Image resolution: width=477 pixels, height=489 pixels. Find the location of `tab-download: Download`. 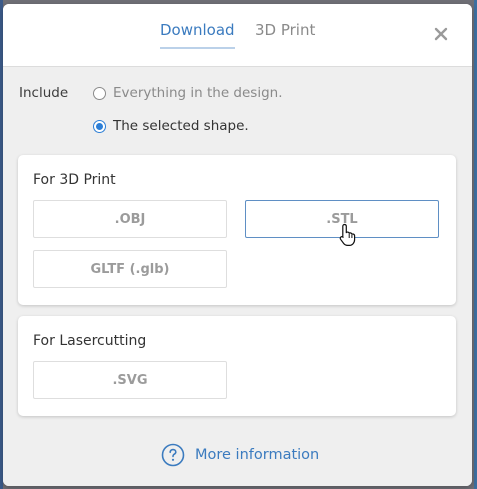

tab-download: Download is located at coordinates (197, 34).